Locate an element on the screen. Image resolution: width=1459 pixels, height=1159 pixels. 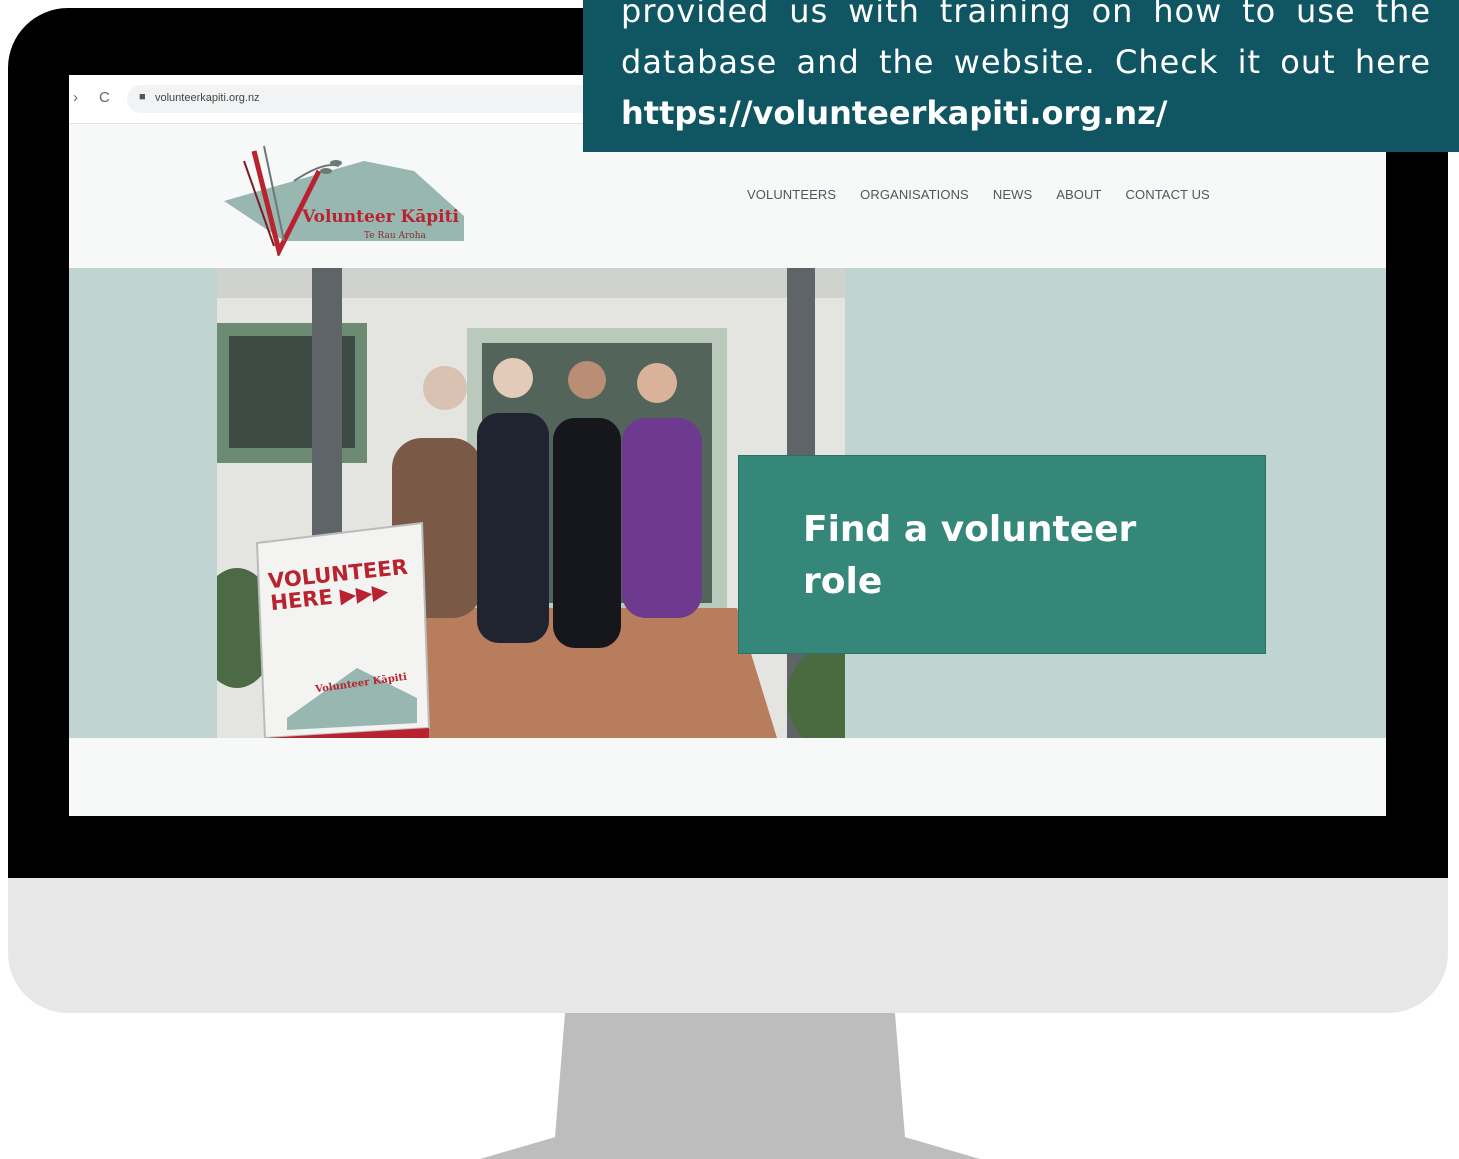
find-volunteer-role-button: Find a volunteer role is located at coordinates (1002, 554).